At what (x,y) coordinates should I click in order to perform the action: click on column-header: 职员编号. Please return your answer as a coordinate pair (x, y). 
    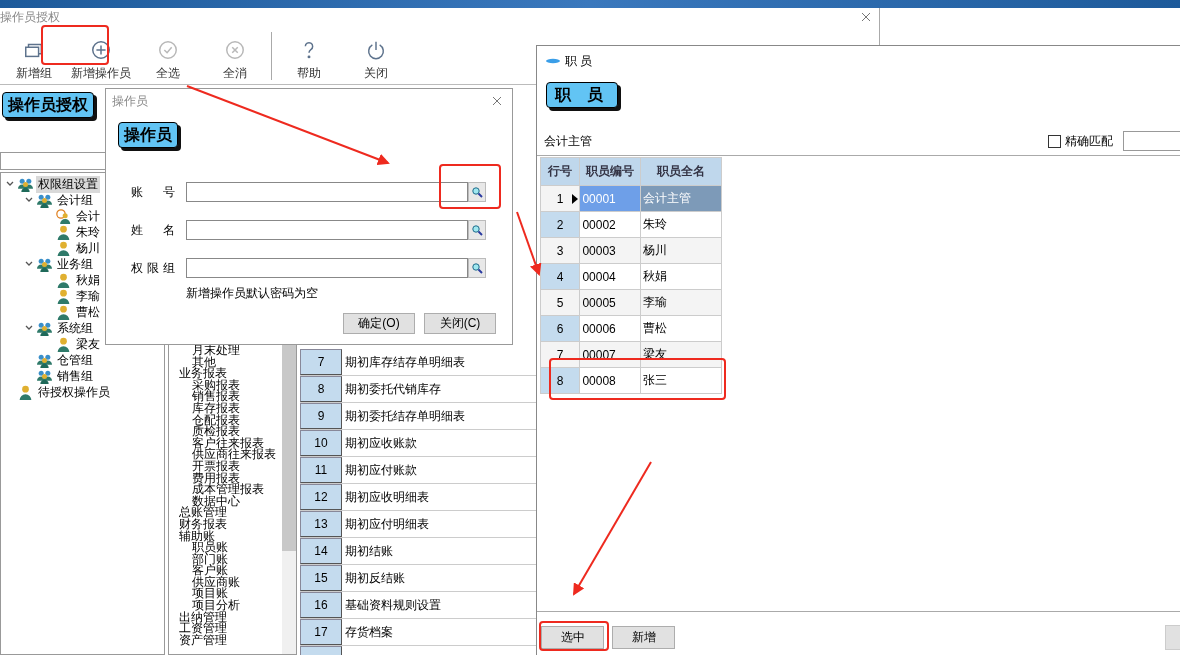
    Looking at the image, I should click on (610, 171).